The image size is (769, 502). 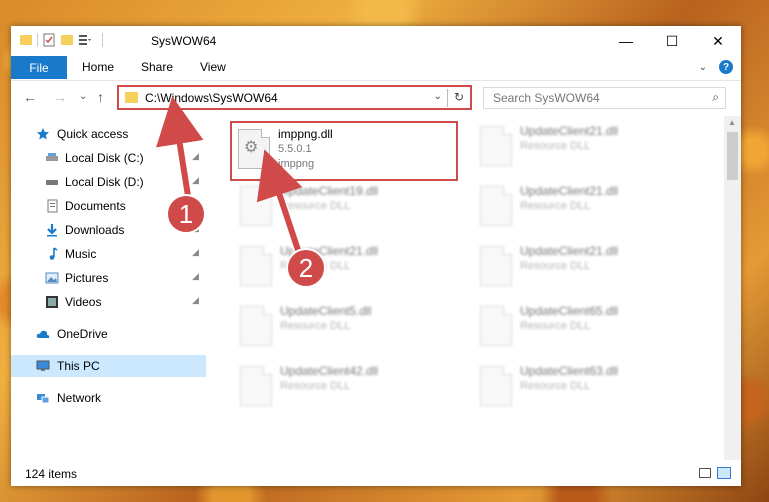 What do you see at coordinates (229, 174) in the screenshot?
I see `annotation-arrows` at bounding box center [229, 174].